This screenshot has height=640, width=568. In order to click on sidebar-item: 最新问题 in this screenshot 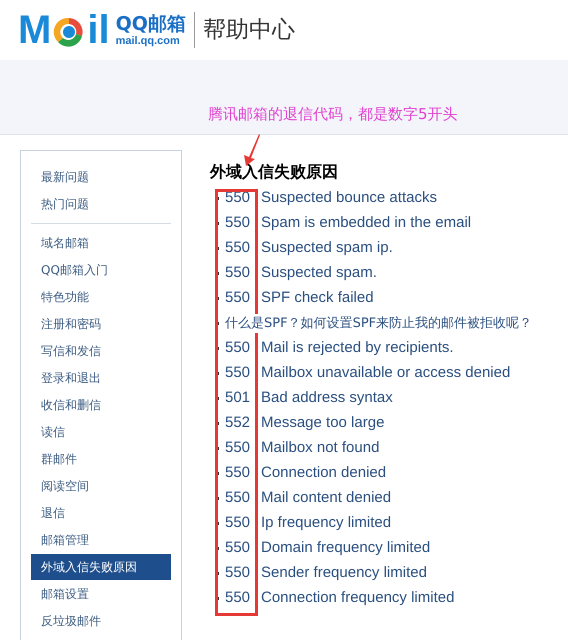, I will do `click(101, 177)`.